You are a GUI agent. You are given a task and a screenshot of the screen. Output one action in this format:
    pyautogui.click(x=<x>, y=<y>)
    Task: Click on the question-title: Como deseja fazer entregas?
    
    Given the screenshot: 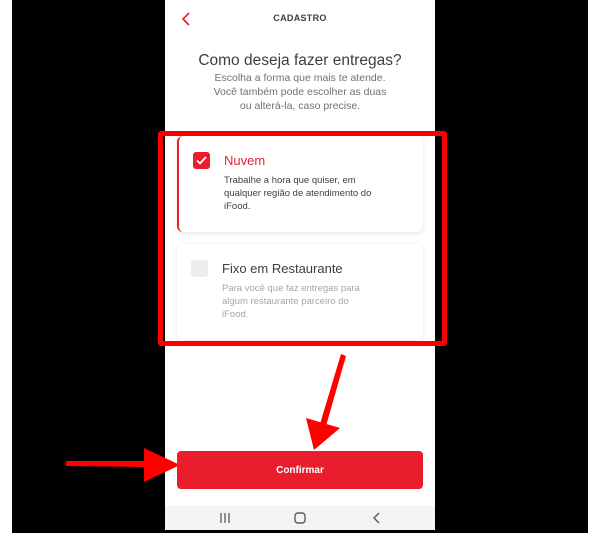 What is the action you would take?
    pyautogui.click(x=300, y=60)
    